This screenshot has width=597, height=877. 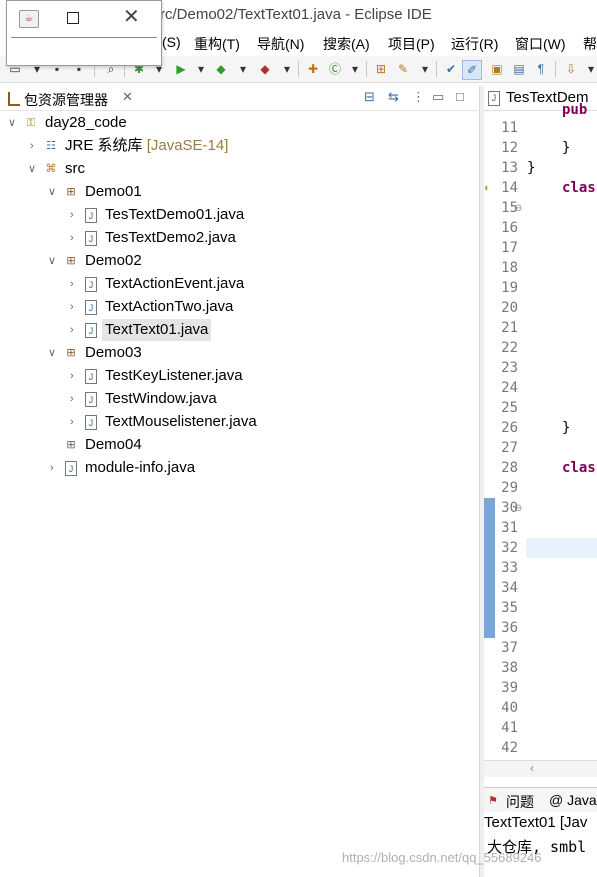 I want to click on pilcrow-icon: ¶, so click(x=541, y=69).